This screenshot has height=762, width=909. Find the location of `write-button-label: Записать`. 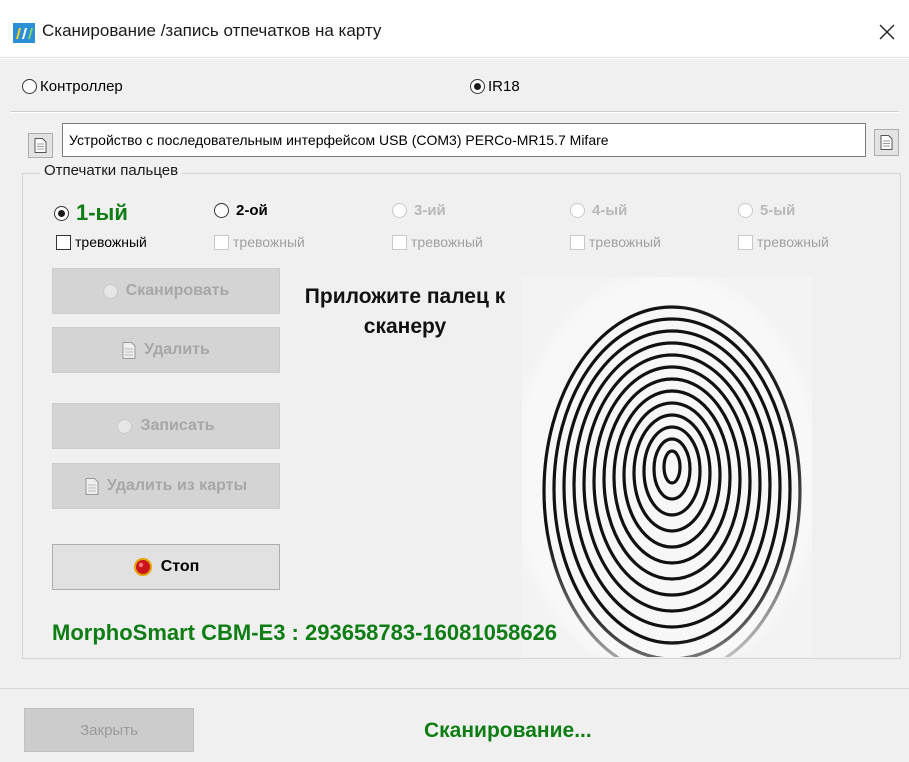

write-button-label: Записать is located at coordinates (177, 425).